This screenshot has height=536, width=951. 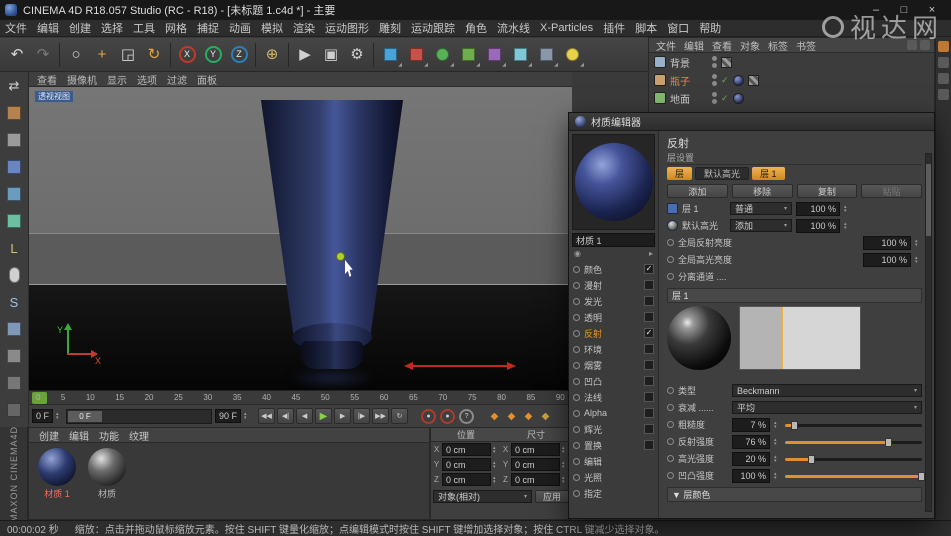 What do you see at coordinates (806, 45) in the screenshot?
I see `om-menu-书签: 书签` at bounding box center [806, 45].